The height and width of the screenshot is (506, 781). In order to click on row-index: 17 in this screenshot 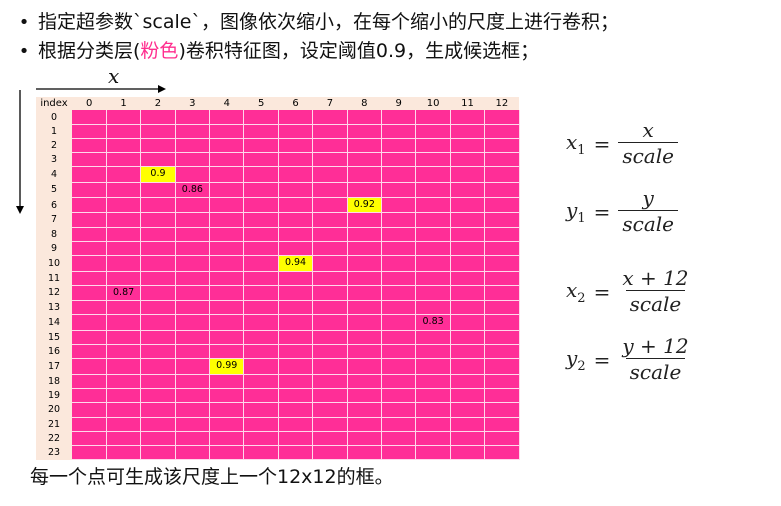, I will do `click(54, 366)`.